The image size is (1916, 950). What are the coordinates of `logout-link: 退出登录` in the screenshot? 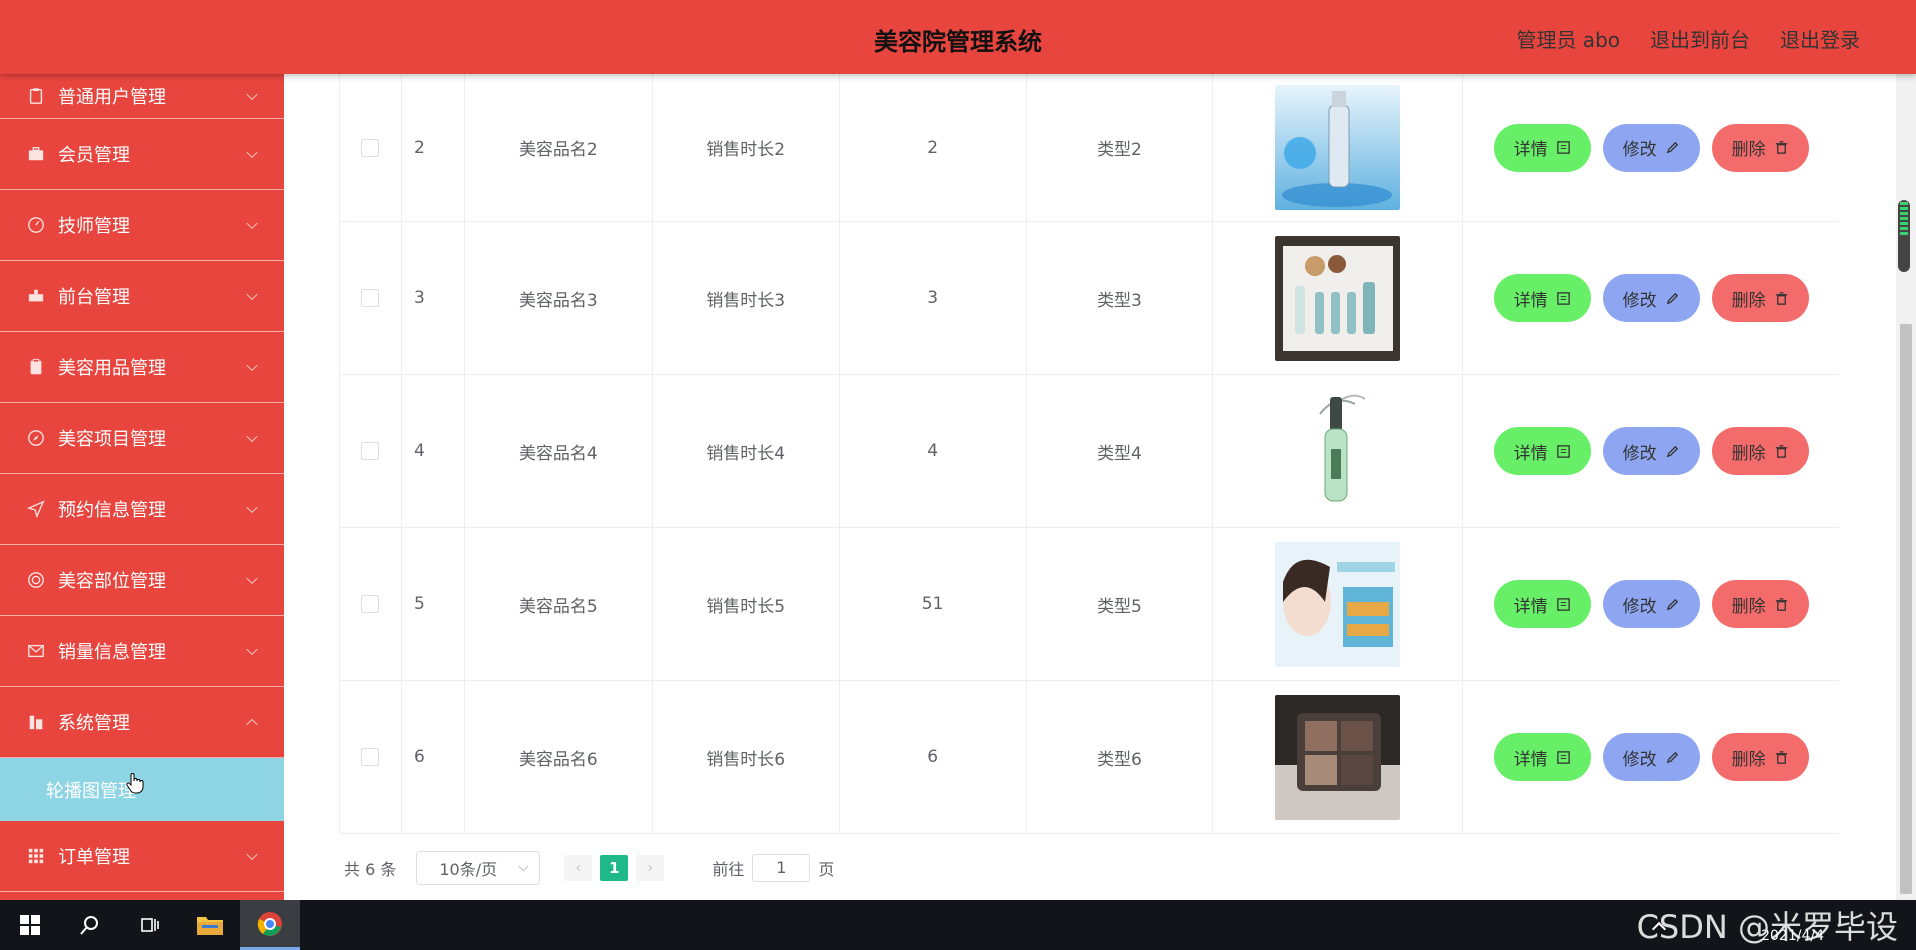 It's located at (1820, 38).